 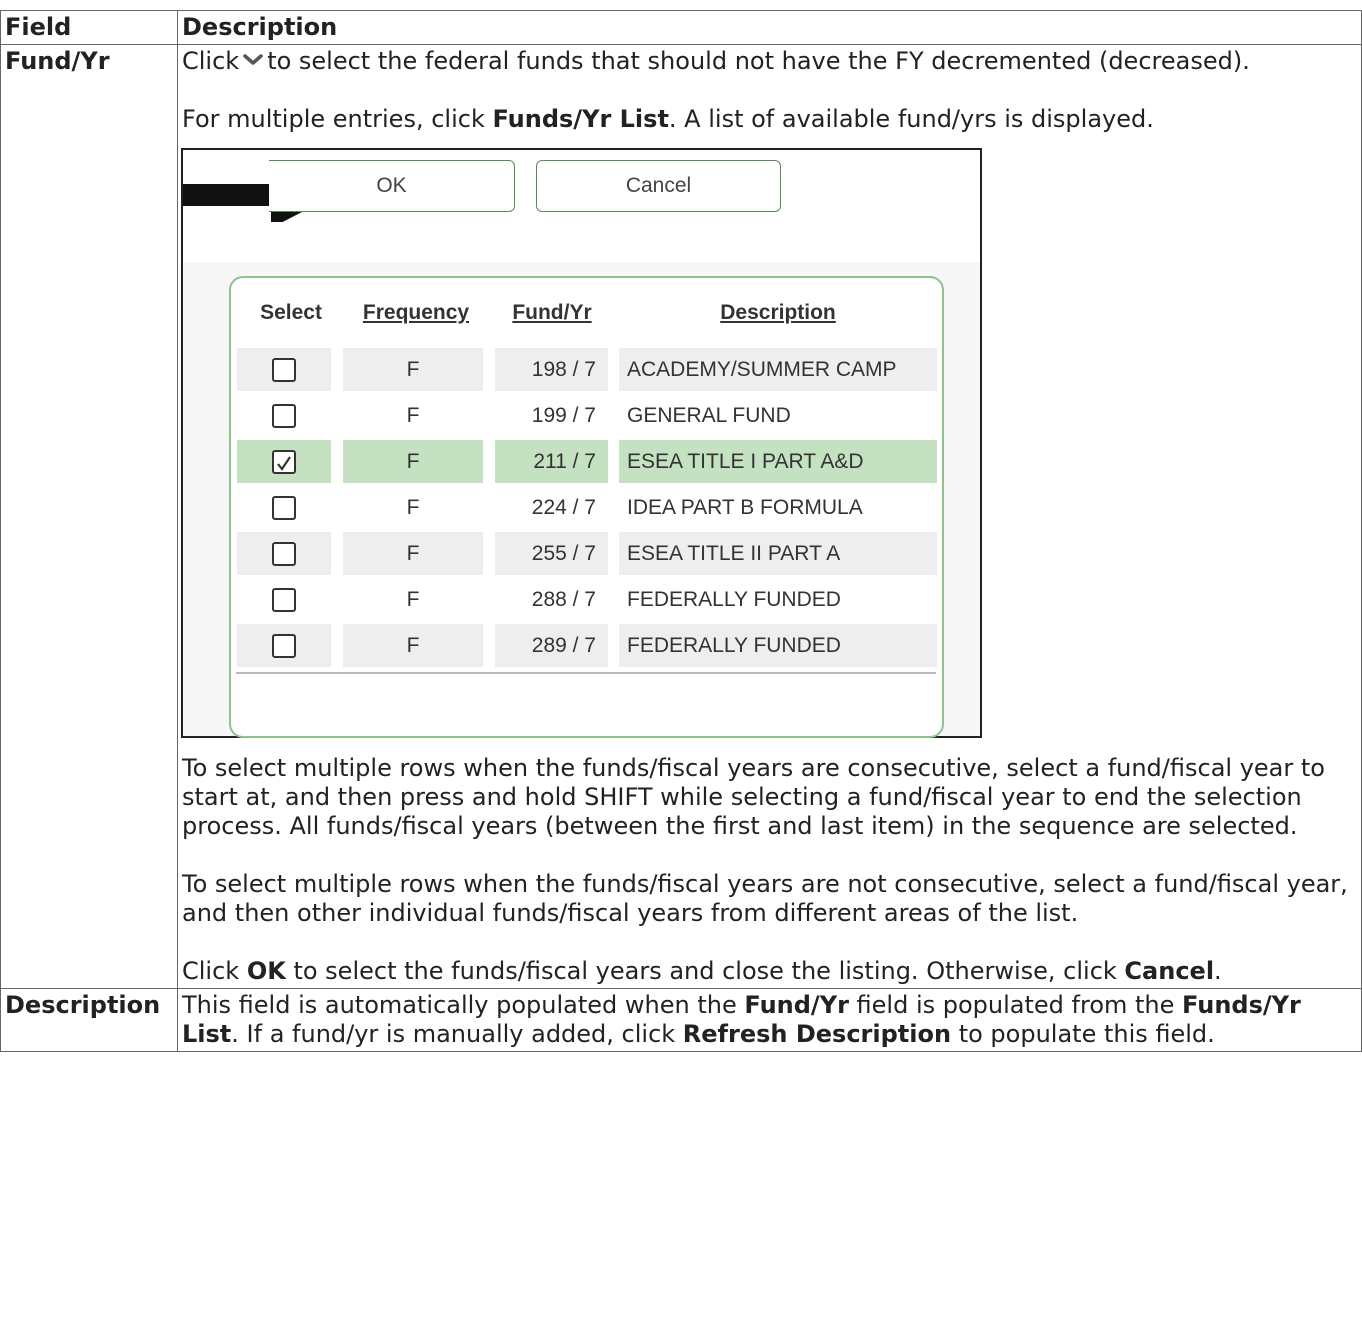 I want to click on fund-yr-cell: 199 / 7, so click(x=551, y=415).